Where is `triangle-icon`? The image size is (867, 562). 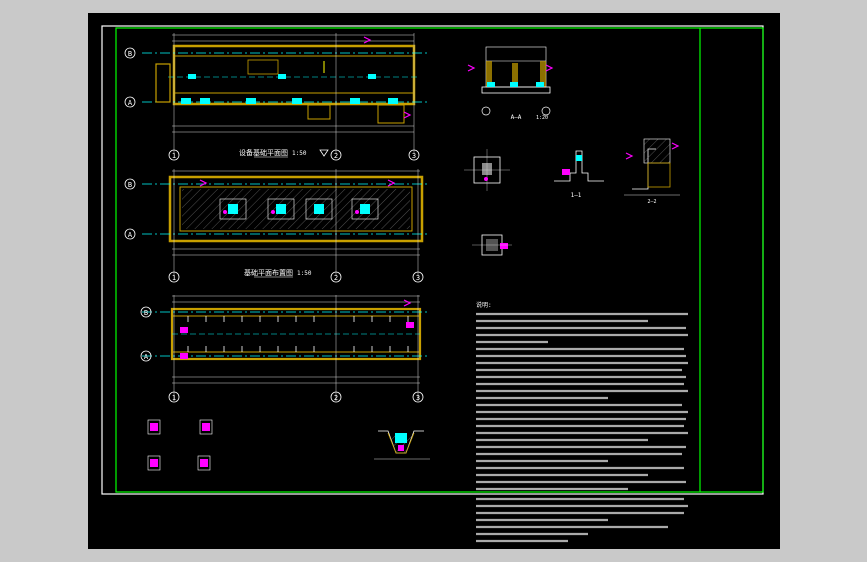 triangle-icon is located at coordinates (324, 153).